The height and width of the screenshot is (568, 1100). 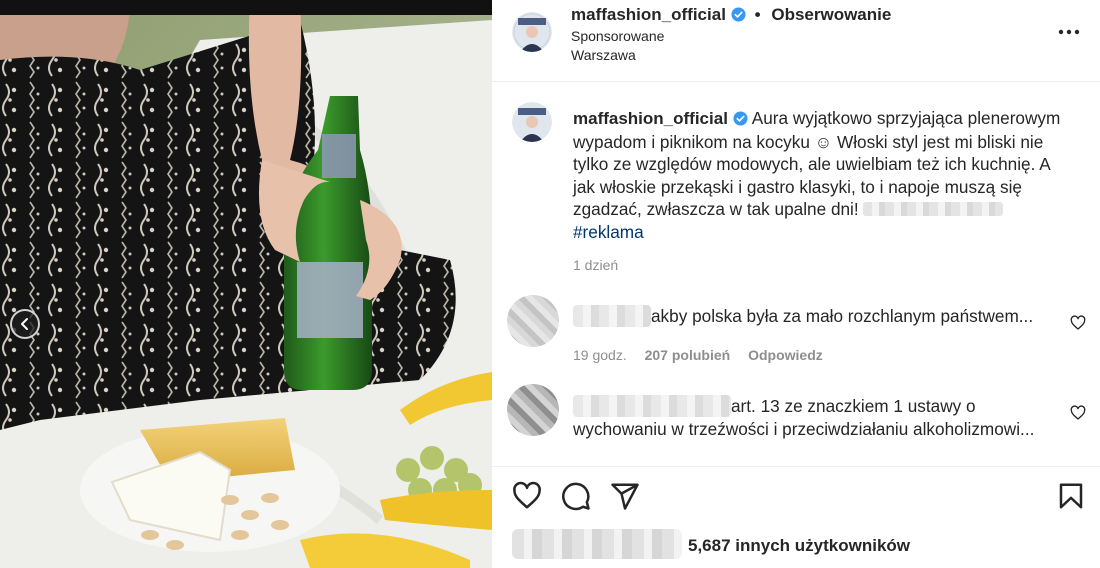 What do you see at coordinates (933, 209) in the screenshot?
I see `blurred-mention` at bounding box center [933, 209].